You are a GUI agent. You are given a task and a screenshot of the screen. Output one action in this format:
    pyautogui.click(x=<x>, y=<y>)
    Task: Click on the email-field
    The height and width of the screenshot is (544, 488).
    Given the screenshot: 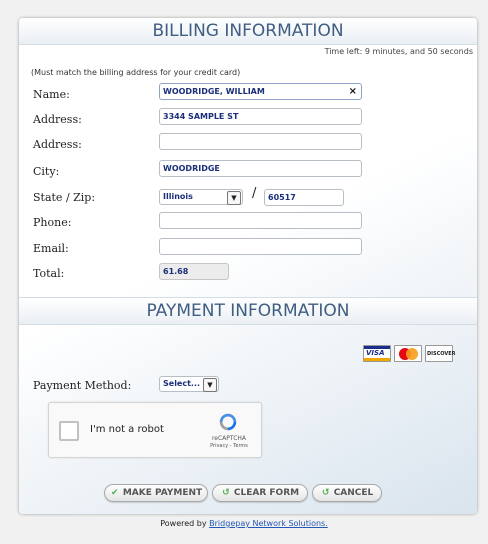 What is the action you would take?
    pyautogui.click(x=260, y=246)
    